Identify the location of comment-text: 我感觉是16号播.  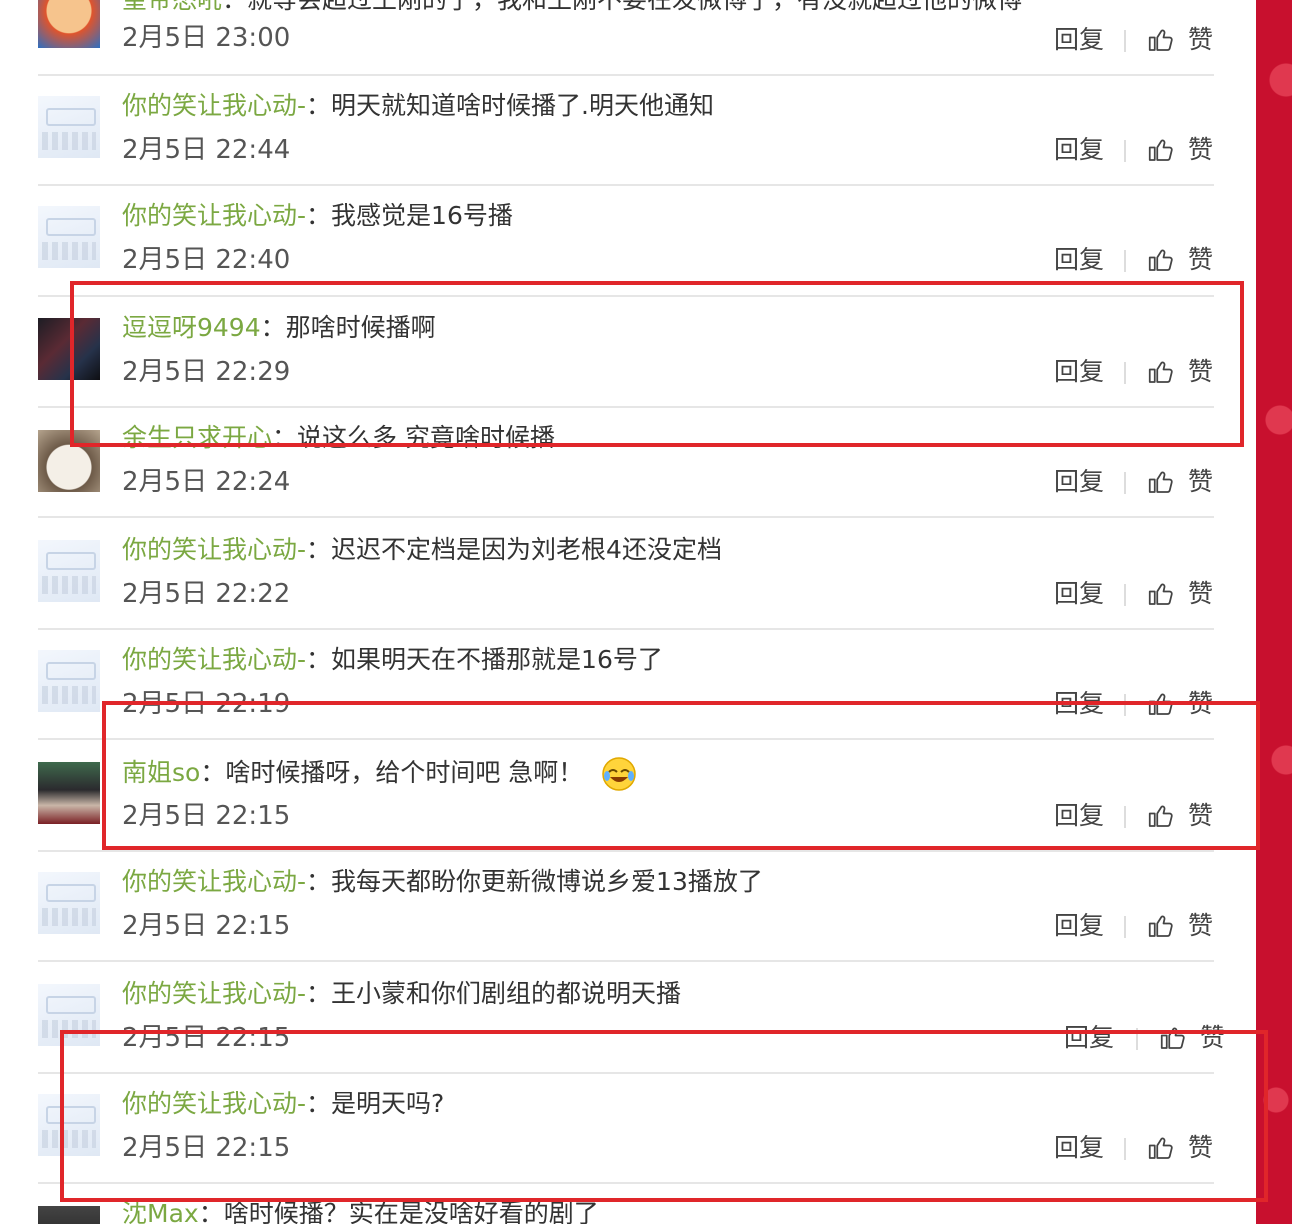
(422, 215).